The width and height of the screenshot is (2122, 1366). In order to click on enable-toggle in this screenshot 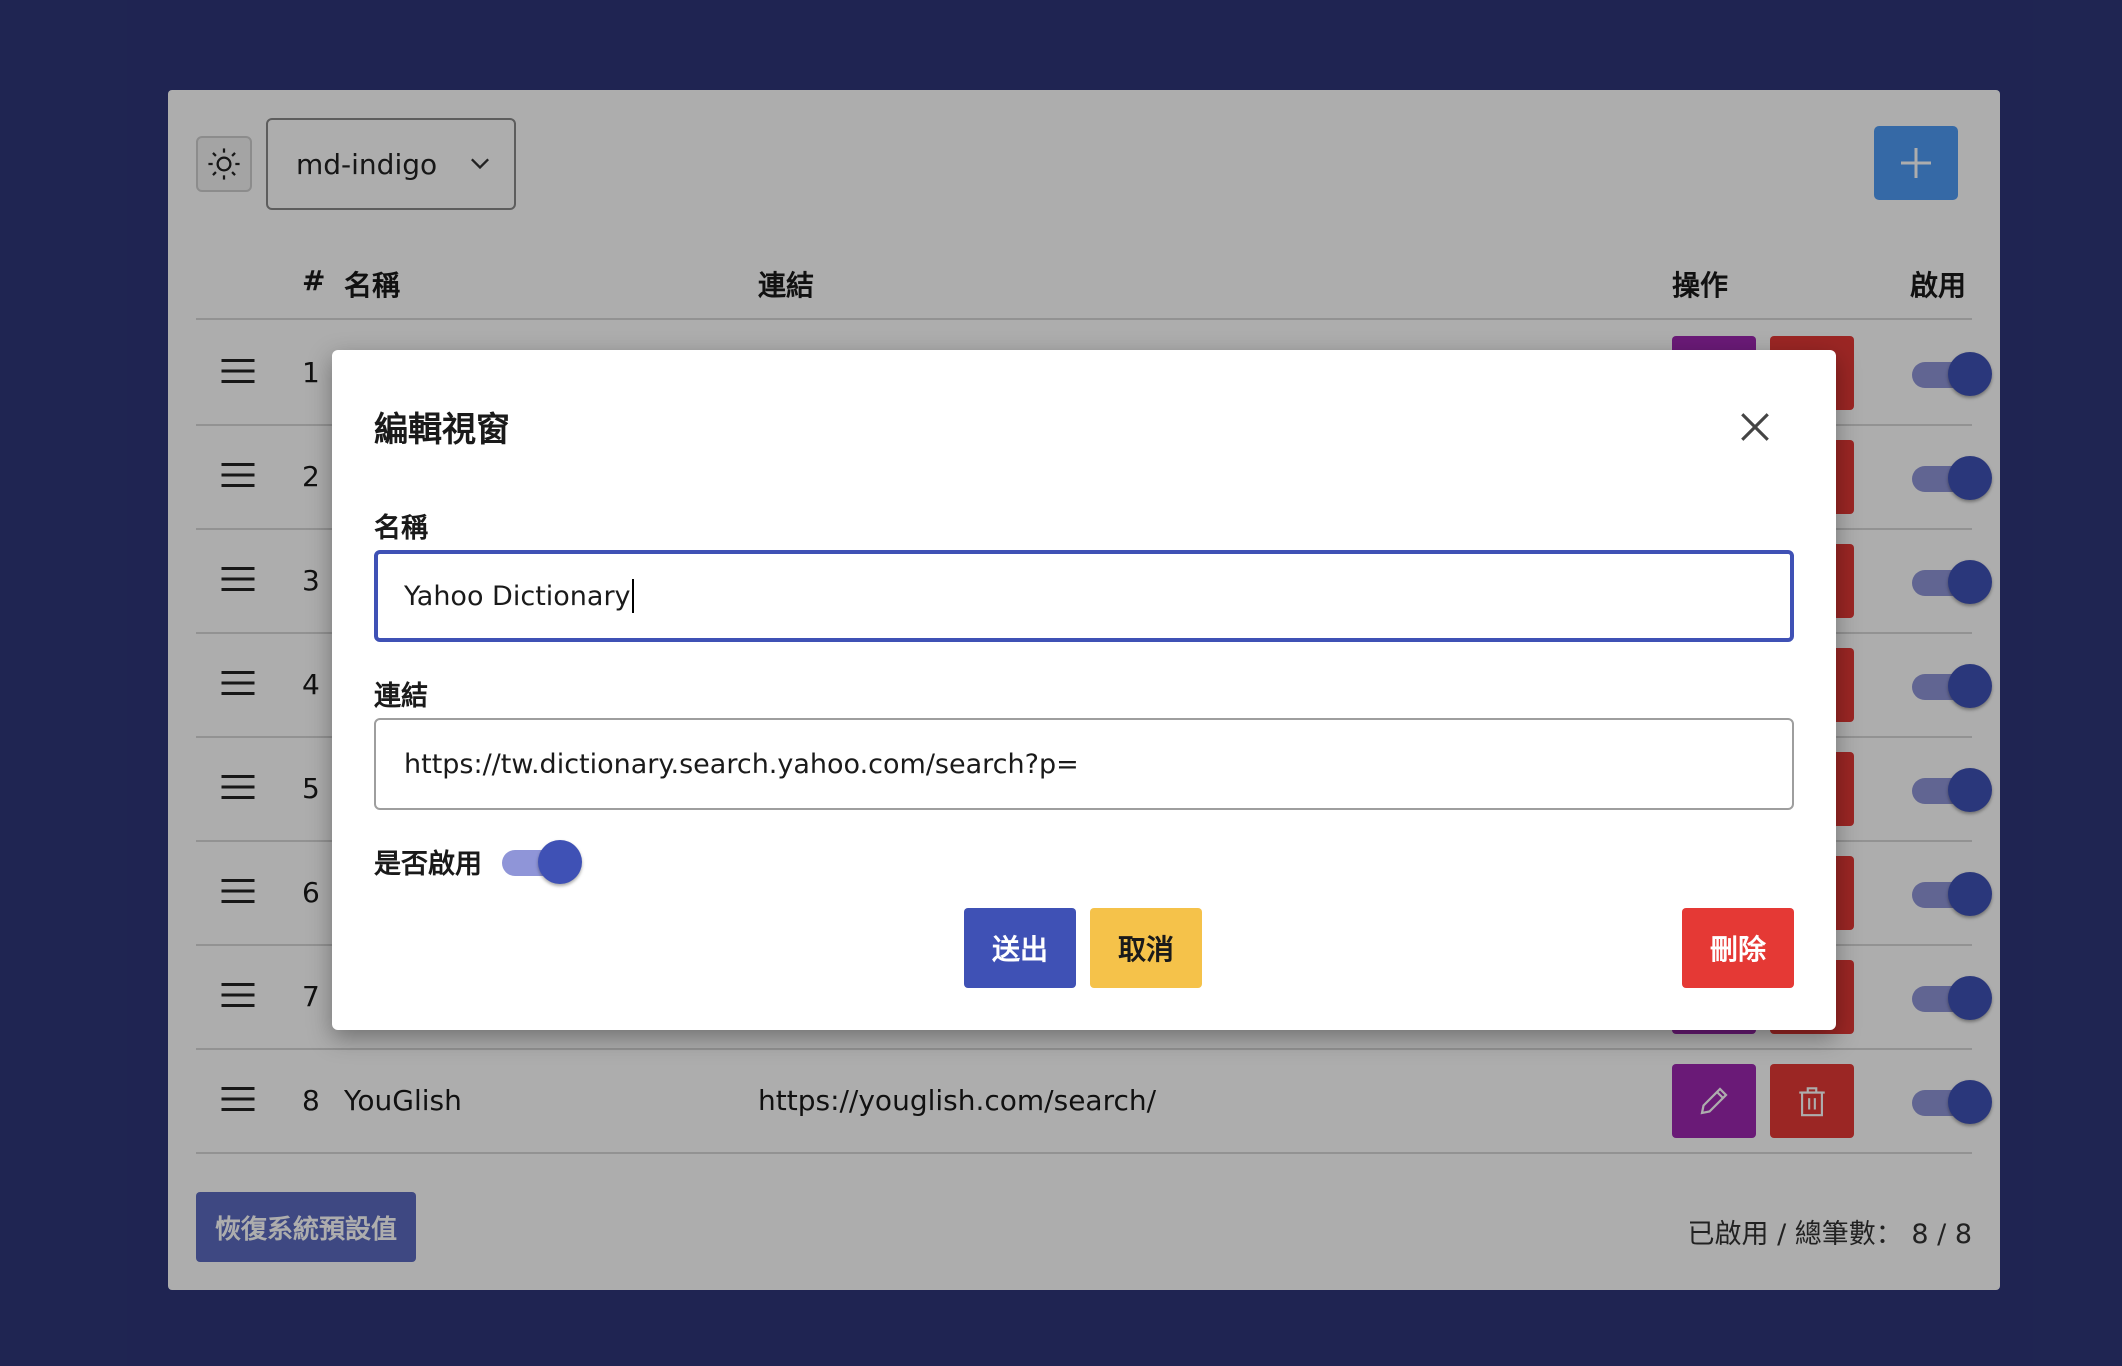, I will do `click(540, 862)`.